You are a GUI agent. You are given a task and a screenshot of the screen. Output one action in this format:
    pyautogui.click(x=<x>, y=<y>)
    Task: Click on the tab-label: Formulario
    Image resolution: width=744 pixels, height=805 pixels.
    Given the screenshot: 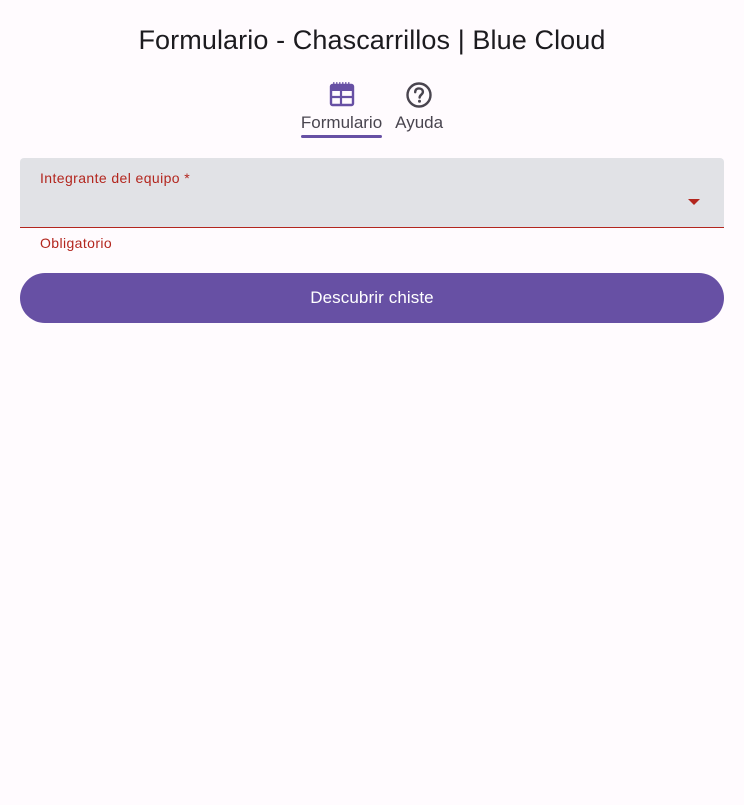 What is the action you would take?
    pyautogui.click(x=341, y=122)
    